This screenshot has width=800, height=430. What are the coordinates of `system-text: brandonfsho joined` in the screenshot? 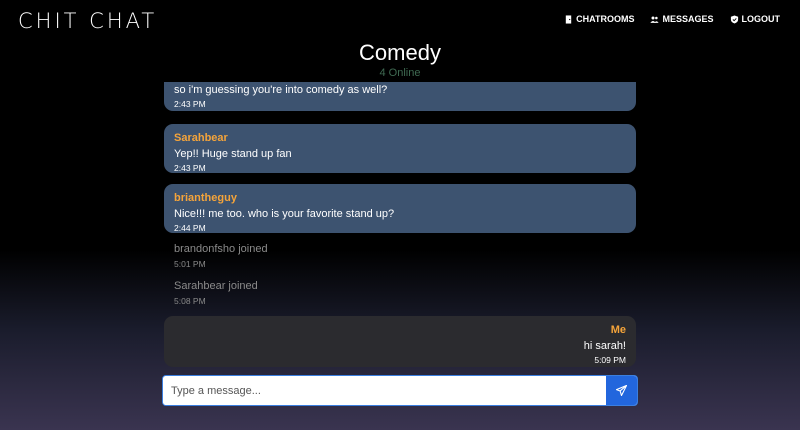 It's located at (221, 249).